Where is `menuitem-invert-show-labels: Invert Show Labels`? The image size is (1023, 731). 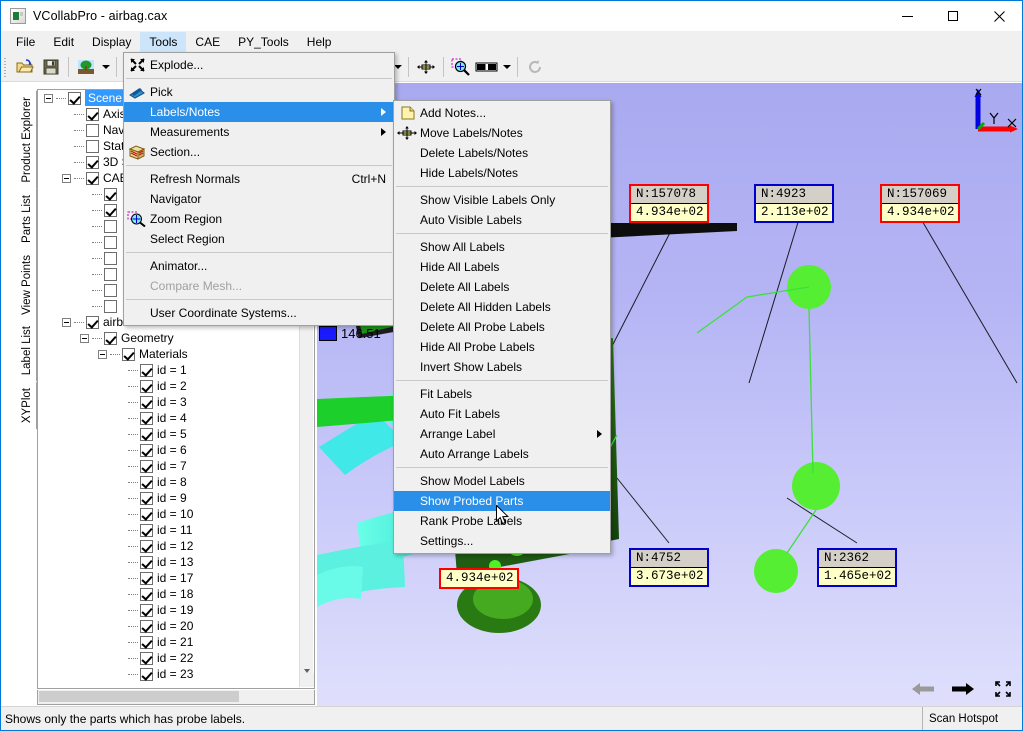 menuitem-invert-show-labels: Invert Show Labels is located at coordinates (502, 367).